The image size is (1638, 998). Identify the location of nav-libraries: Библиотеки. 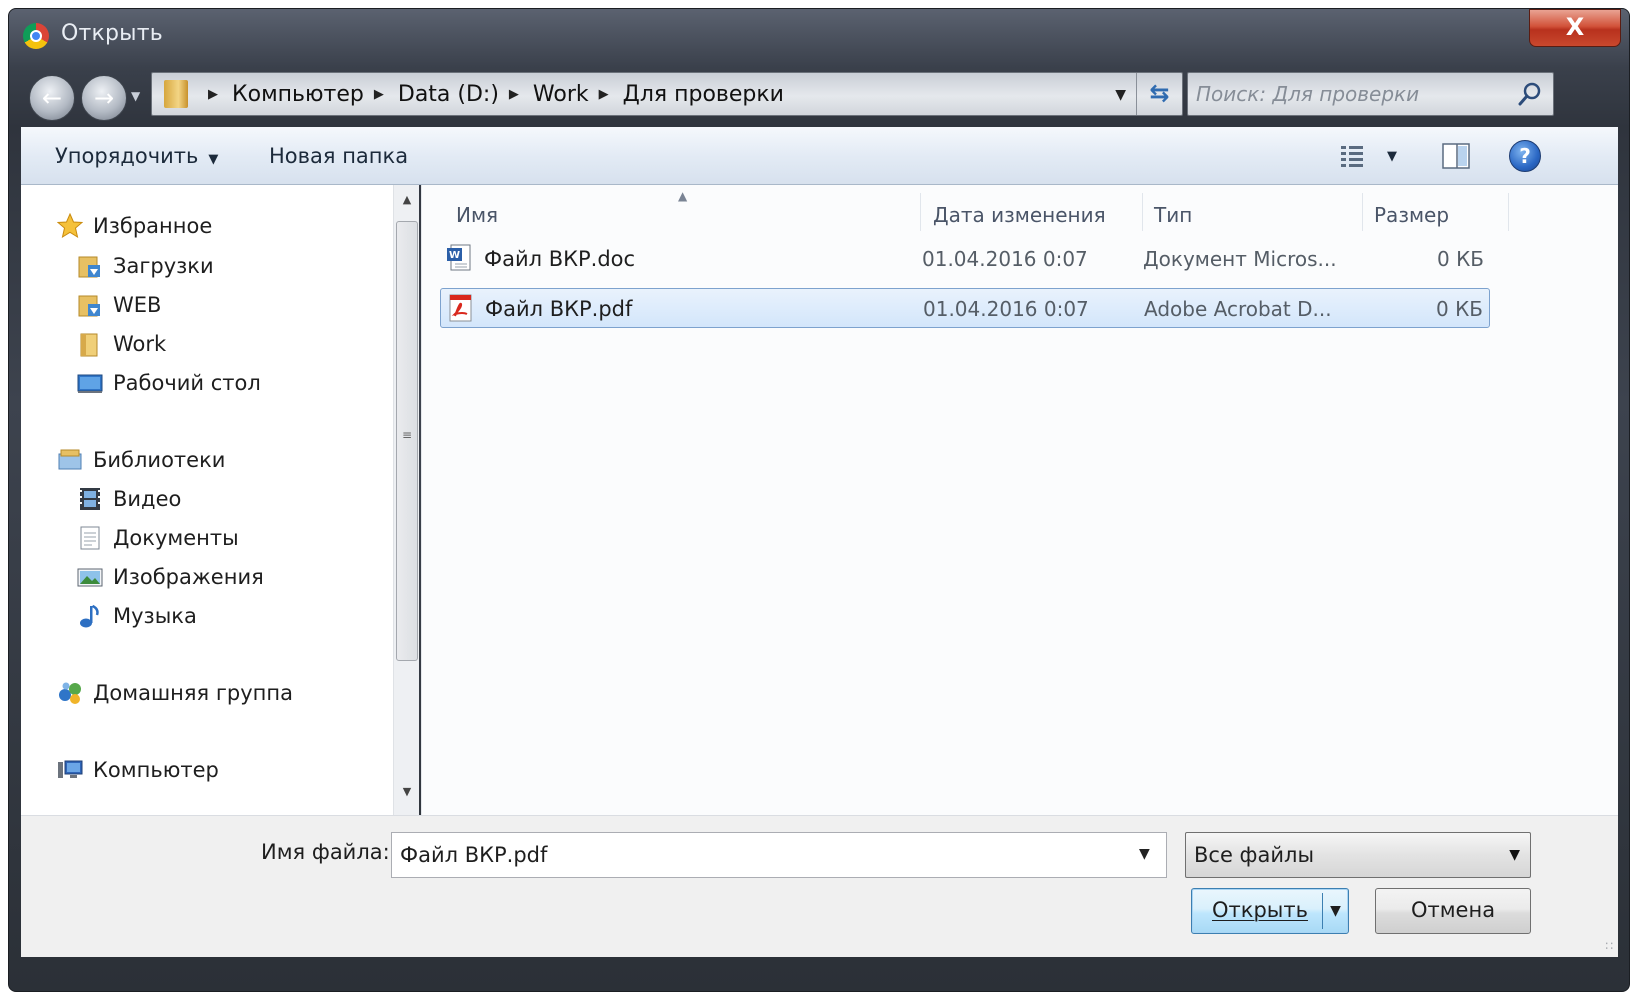
(141, 460).